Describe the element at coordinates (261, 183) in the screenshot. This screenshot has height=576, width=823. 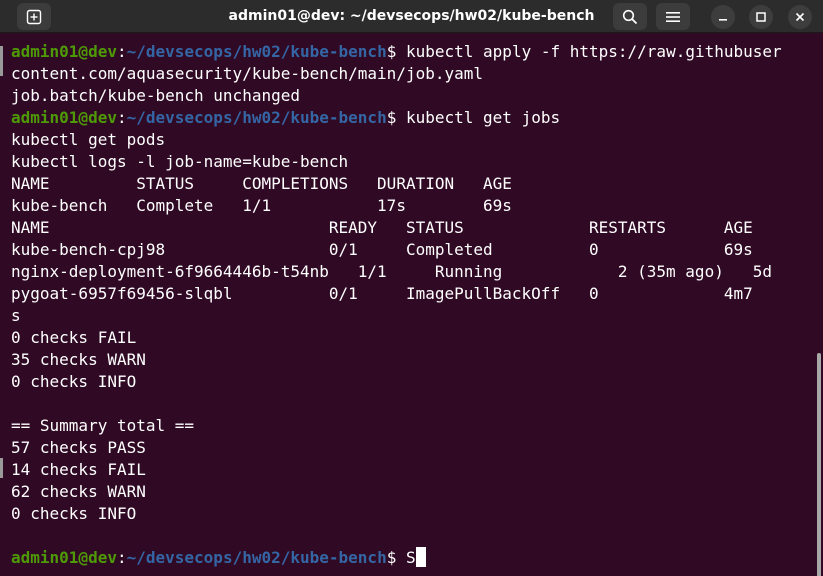
I see `jobs-table-header: NAME STATUS COMPLETIONS DURATION AGE` at that location.